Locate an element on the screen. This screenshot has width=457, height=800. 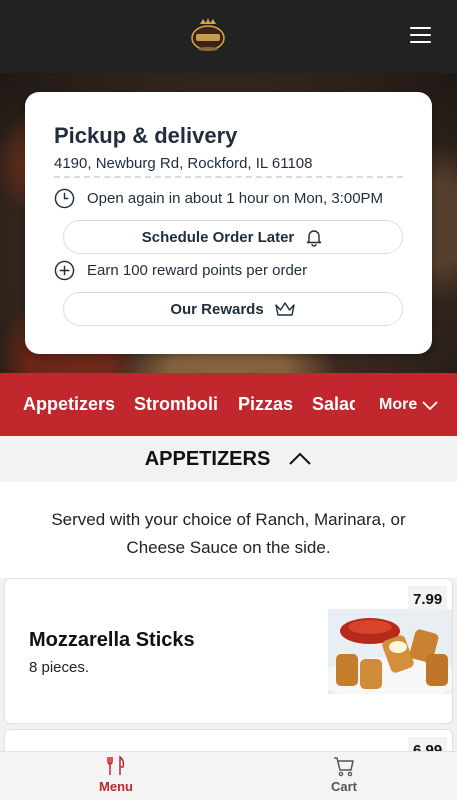
our-rewards-button: Our Rewards is located at coordinates (233, 309).